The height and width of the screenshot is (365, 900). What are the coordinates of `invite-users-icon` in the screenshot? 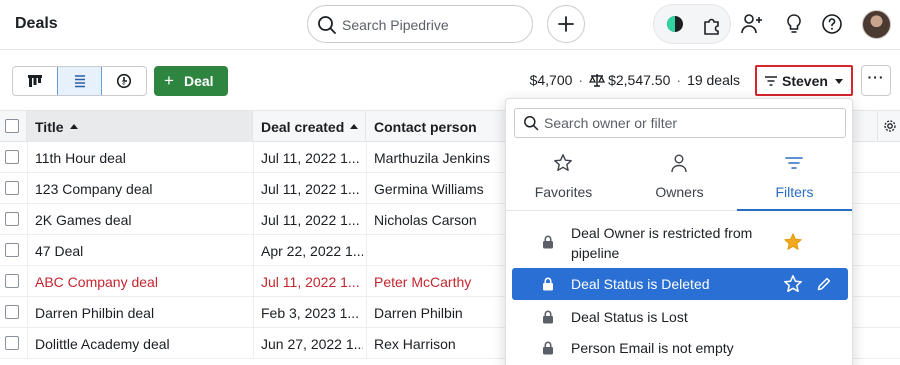 It's located at (752, 24).